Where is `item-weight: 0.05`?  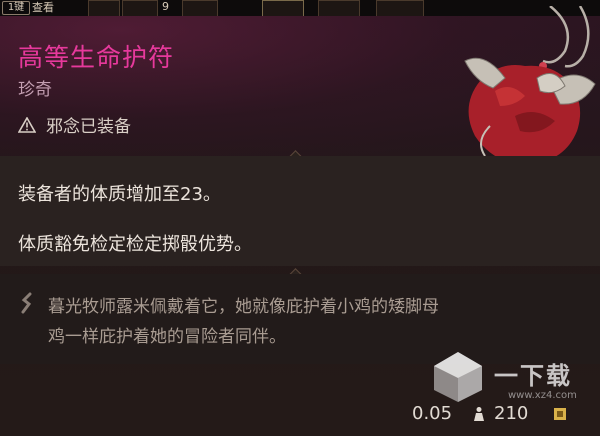 item-weight: 0.05 is located at coordinates (432, 413).